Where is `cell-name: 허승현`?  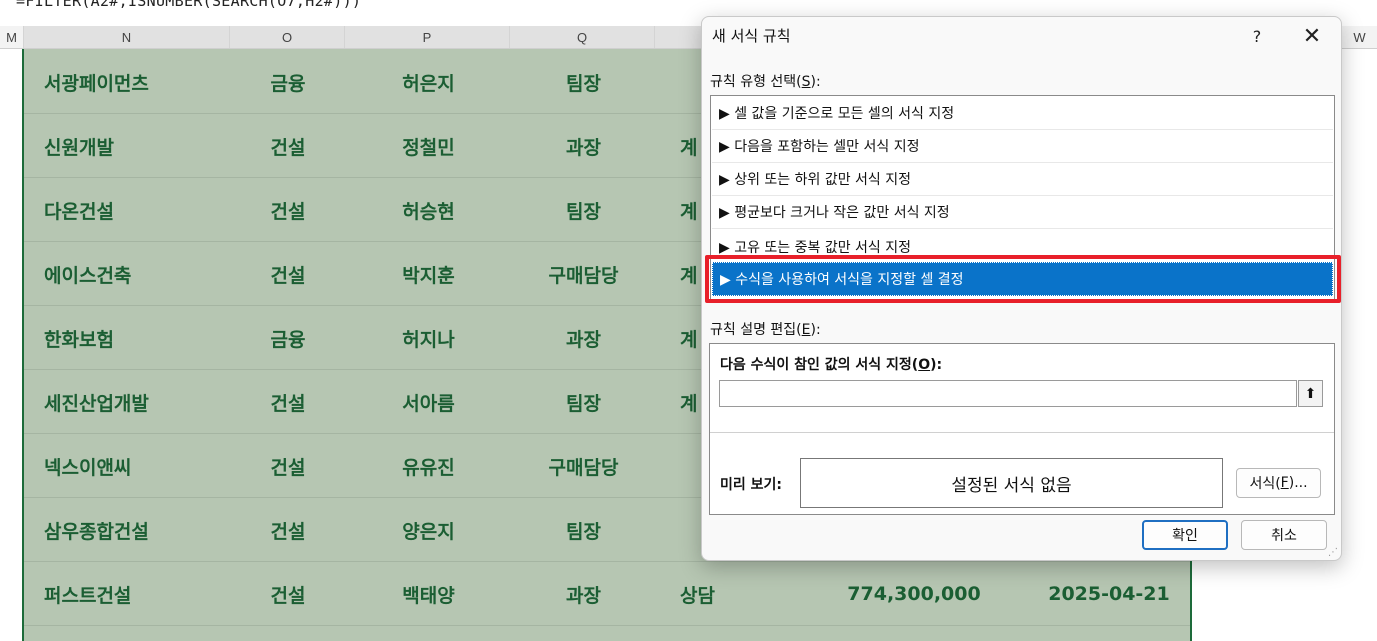 cell-name: 허승현 is located at coordinates (428, 210).